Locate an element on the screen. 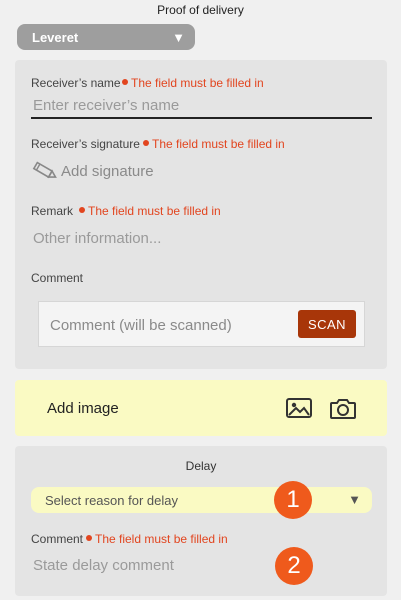 This screenshot has height=600, width=401. route-dropdown-value: Leveret is located at coordinates (55, 37).